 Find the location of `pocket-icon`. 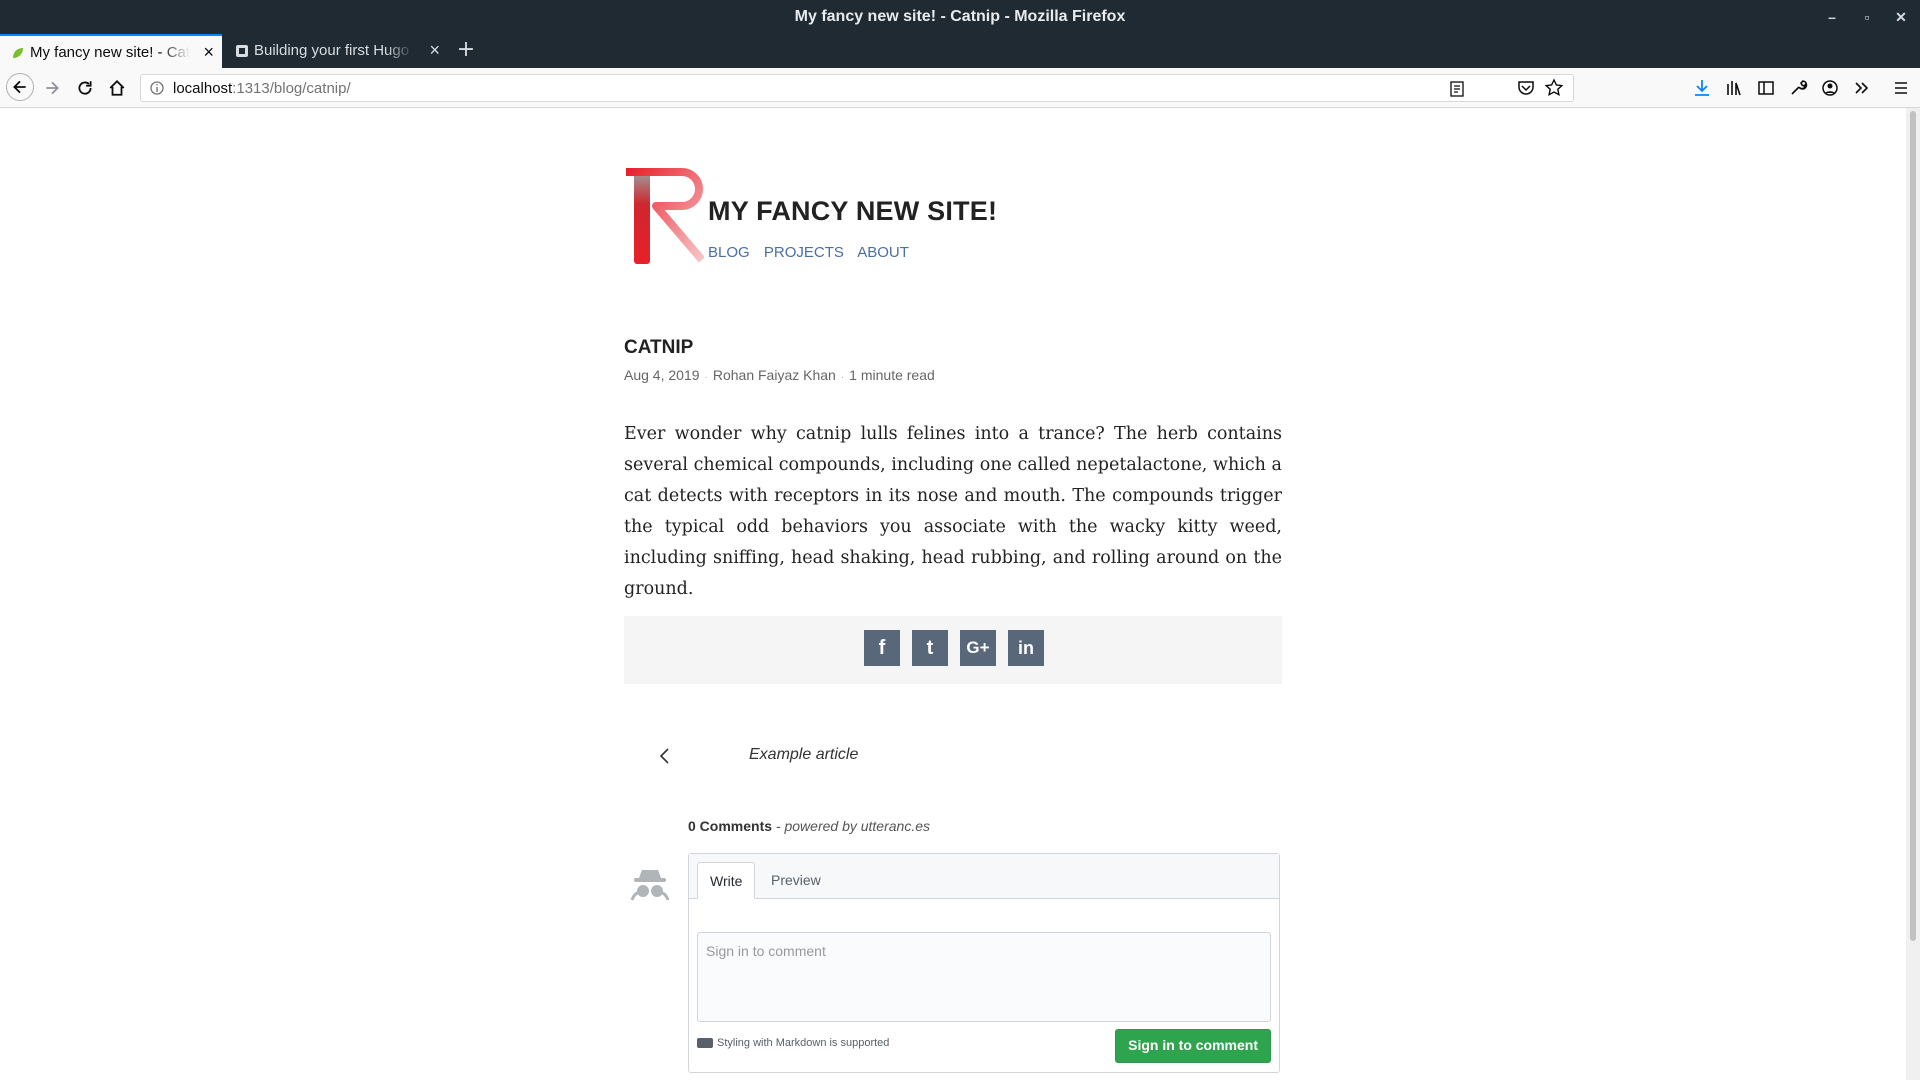

pocket-icon is located at coordinates (1526, 88).